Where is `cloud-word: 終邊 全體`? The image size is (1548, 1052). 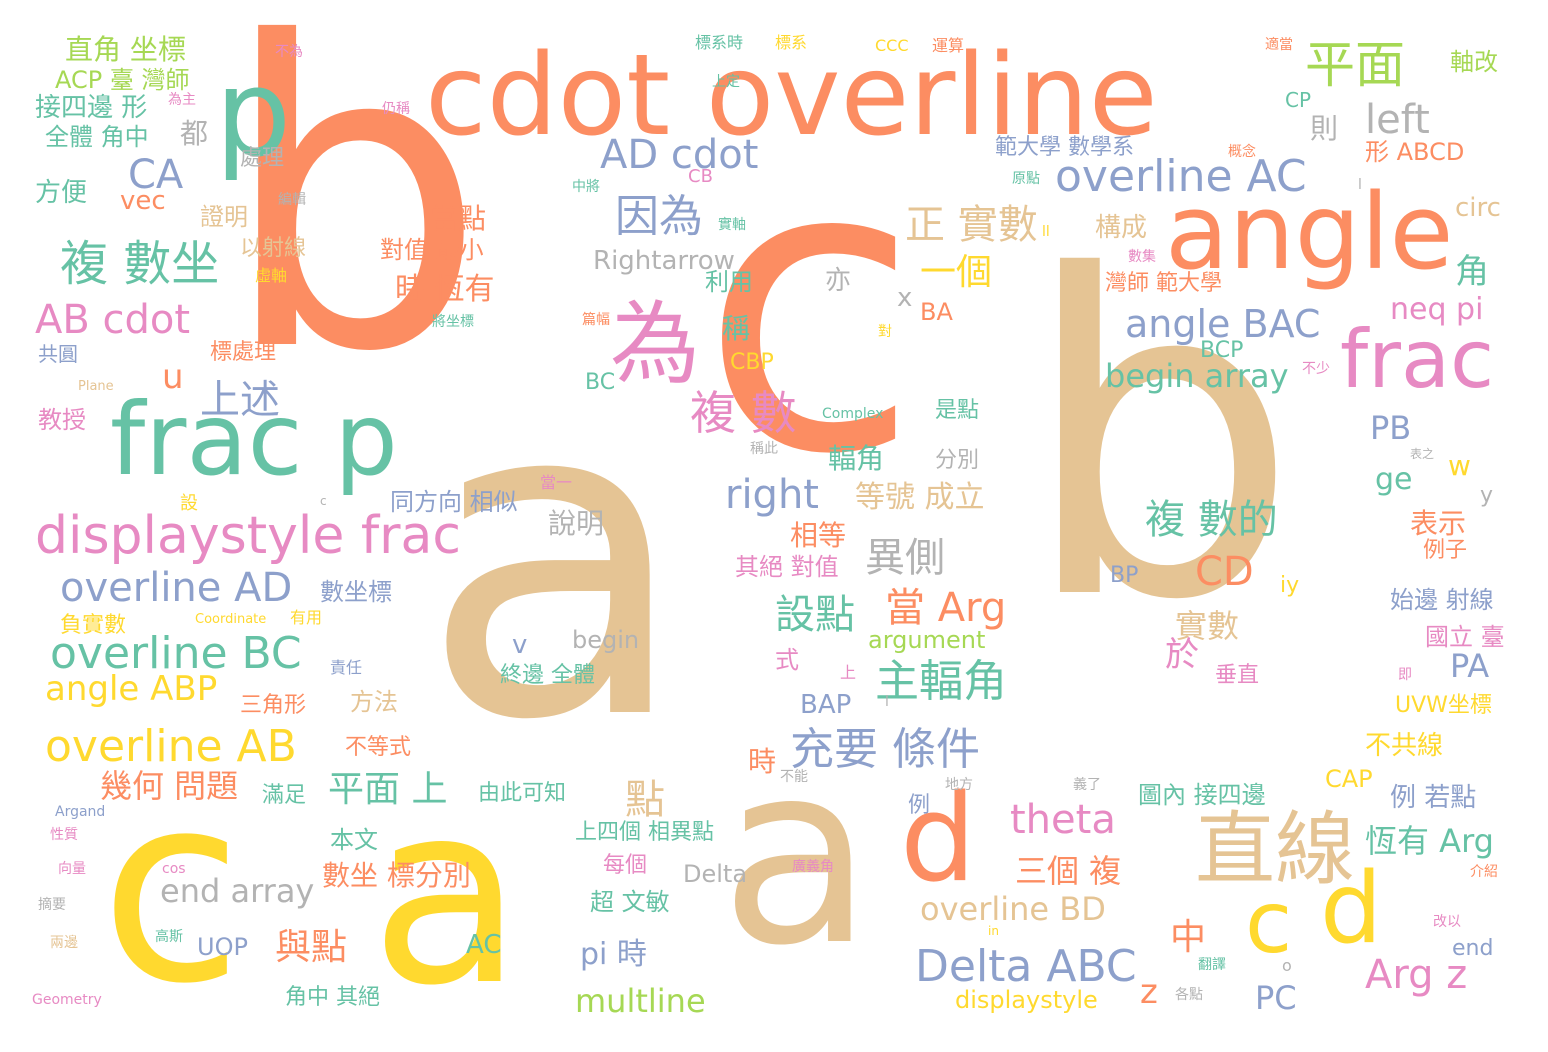
cloud-word: 終邊 全體 is located at coordinates (547, 675).